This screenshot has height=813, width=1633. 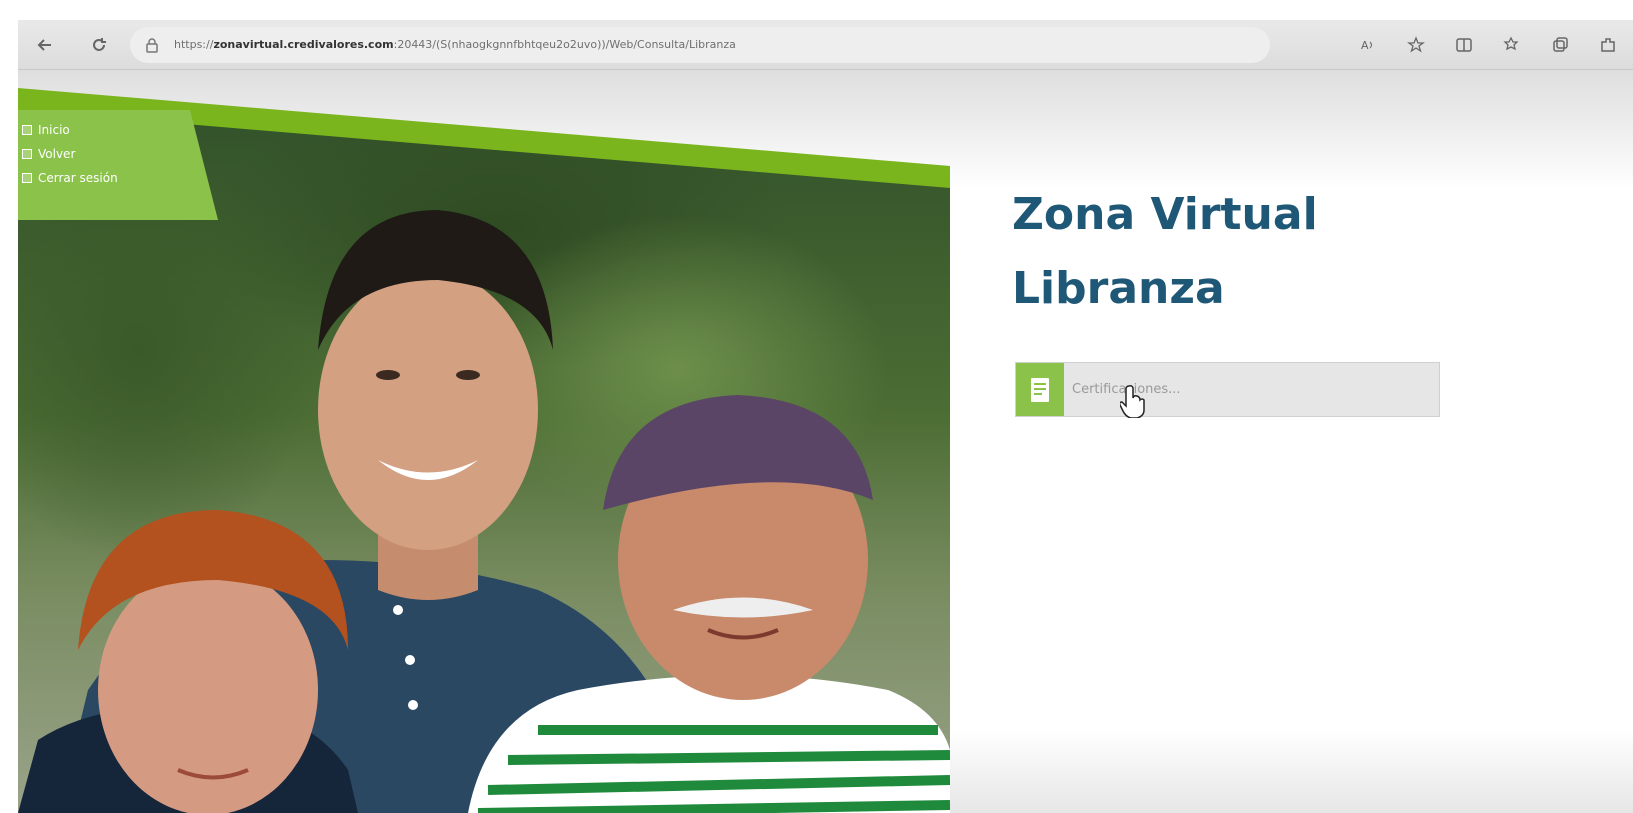 I want to click on hand-cursor-icon, so click(x=1132, y=401).